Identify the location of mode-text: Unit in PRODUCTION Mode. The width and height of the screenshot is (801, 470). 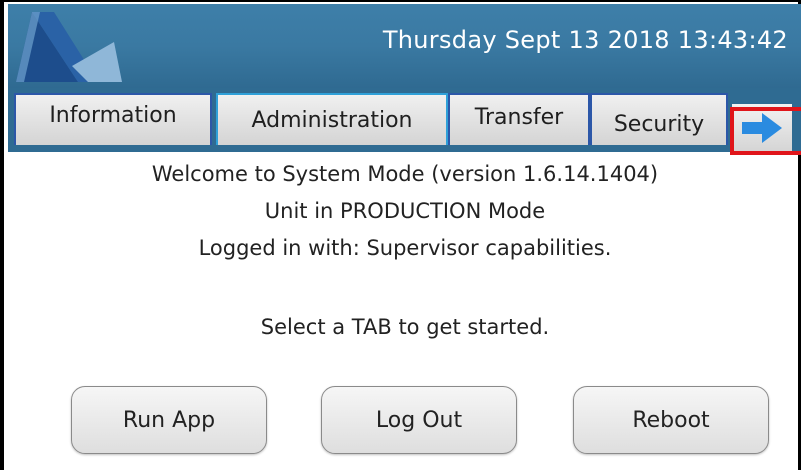
(405, 211).